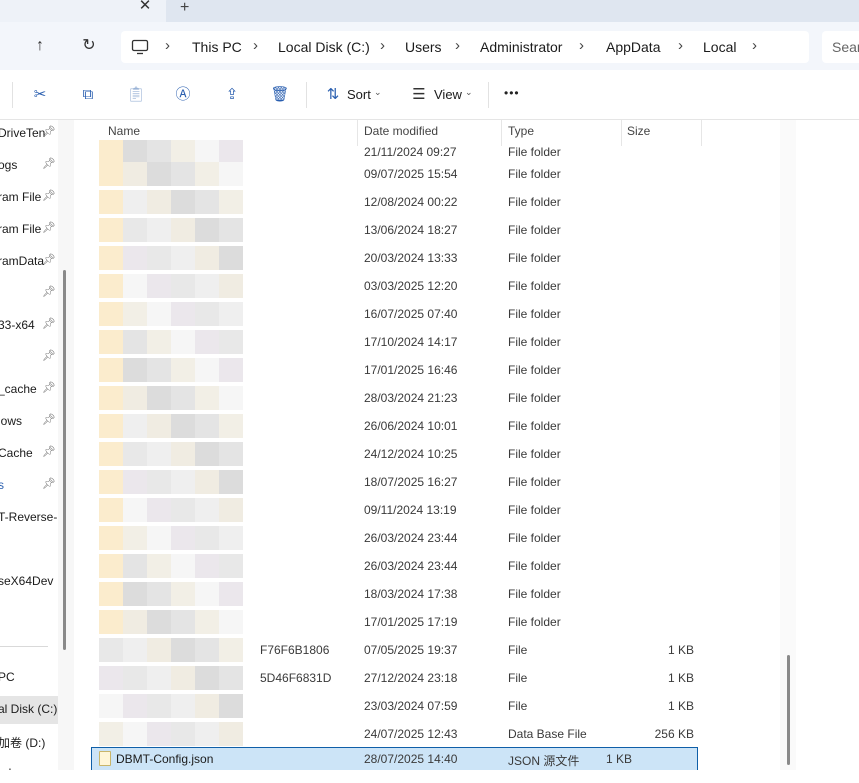 Image resolution: width=859 pixels, height=783 pixels. Describe the element at coordinates (353, 95) in the screenshot. I see `sort-button: ⇅ Sort ⌄` at that location.